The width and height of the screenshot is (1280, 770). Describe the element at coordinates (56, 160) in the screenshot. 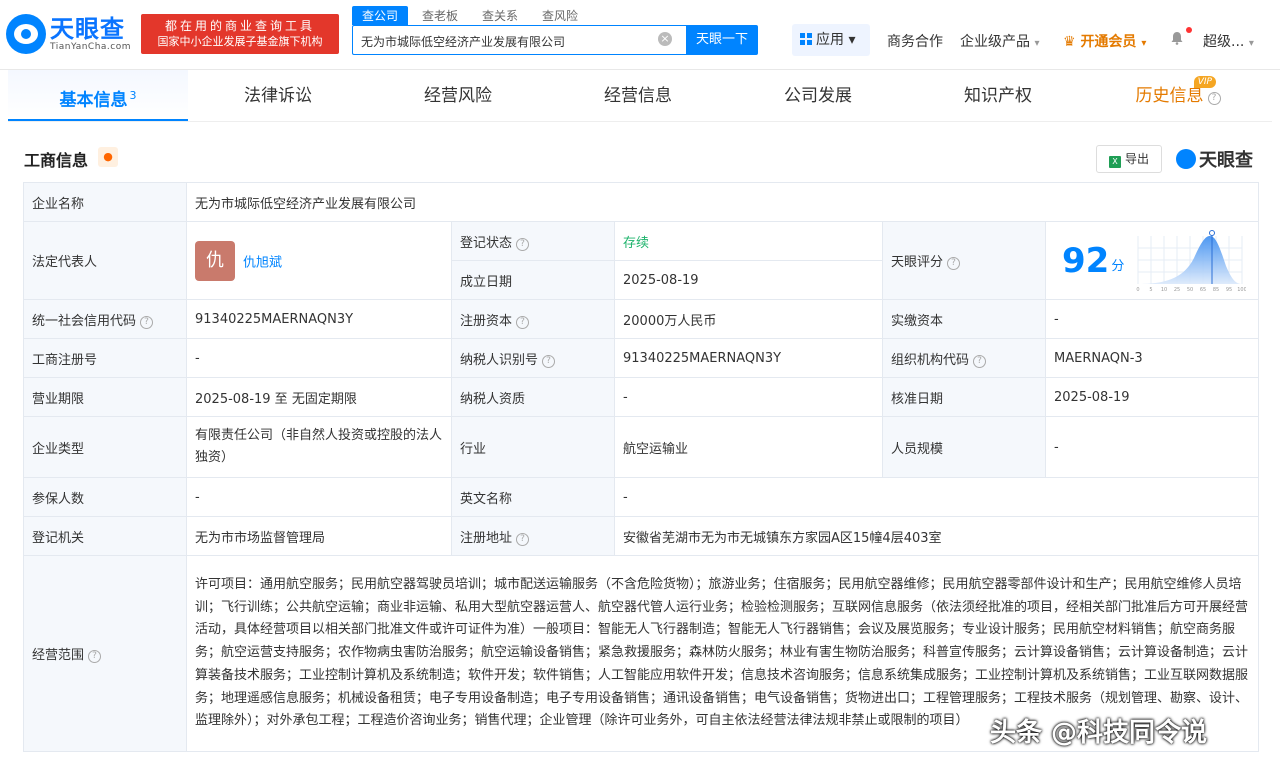

I see `section-title: 工商信息` at that location.